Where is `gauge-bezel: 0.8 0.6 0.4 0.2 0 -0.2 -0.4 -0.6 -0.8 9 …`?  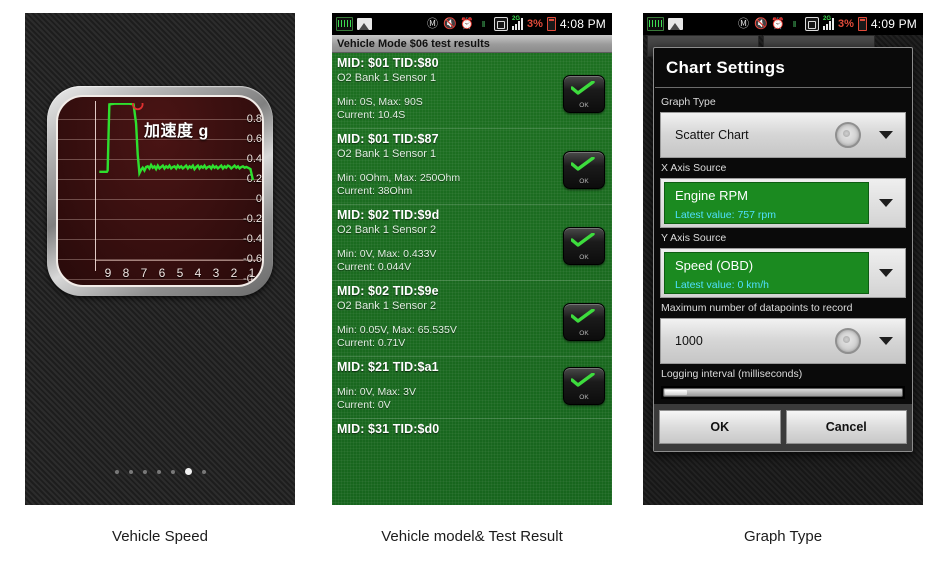 gauge-bezel: 0.8 0.6 0.4 0.2 0 -0.2 -0.4 -0.6 -0.8 9 … is located at coordinates (160, 191).